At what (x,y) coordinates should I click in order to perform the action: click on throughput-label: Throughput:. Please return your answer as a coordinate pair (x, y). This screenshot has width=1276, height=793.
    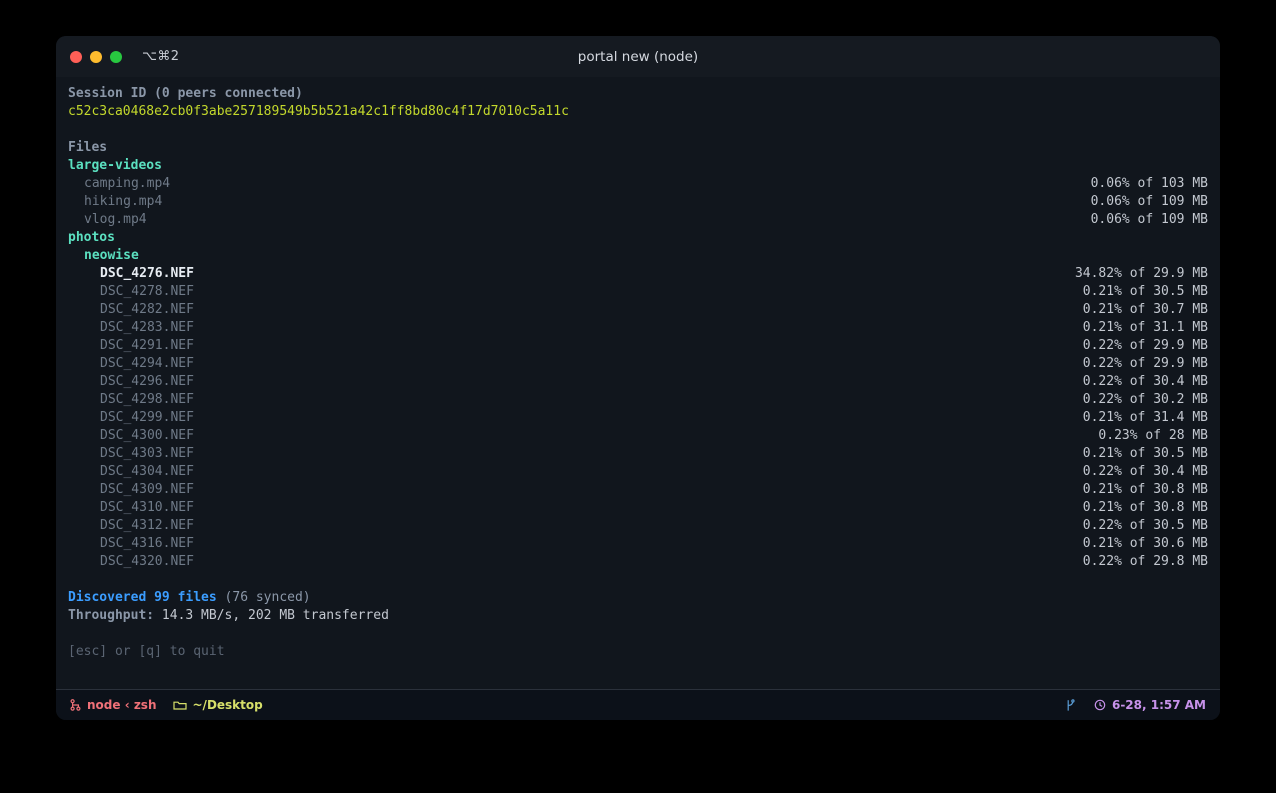
    Looking at the image, I should click on (111, 615).